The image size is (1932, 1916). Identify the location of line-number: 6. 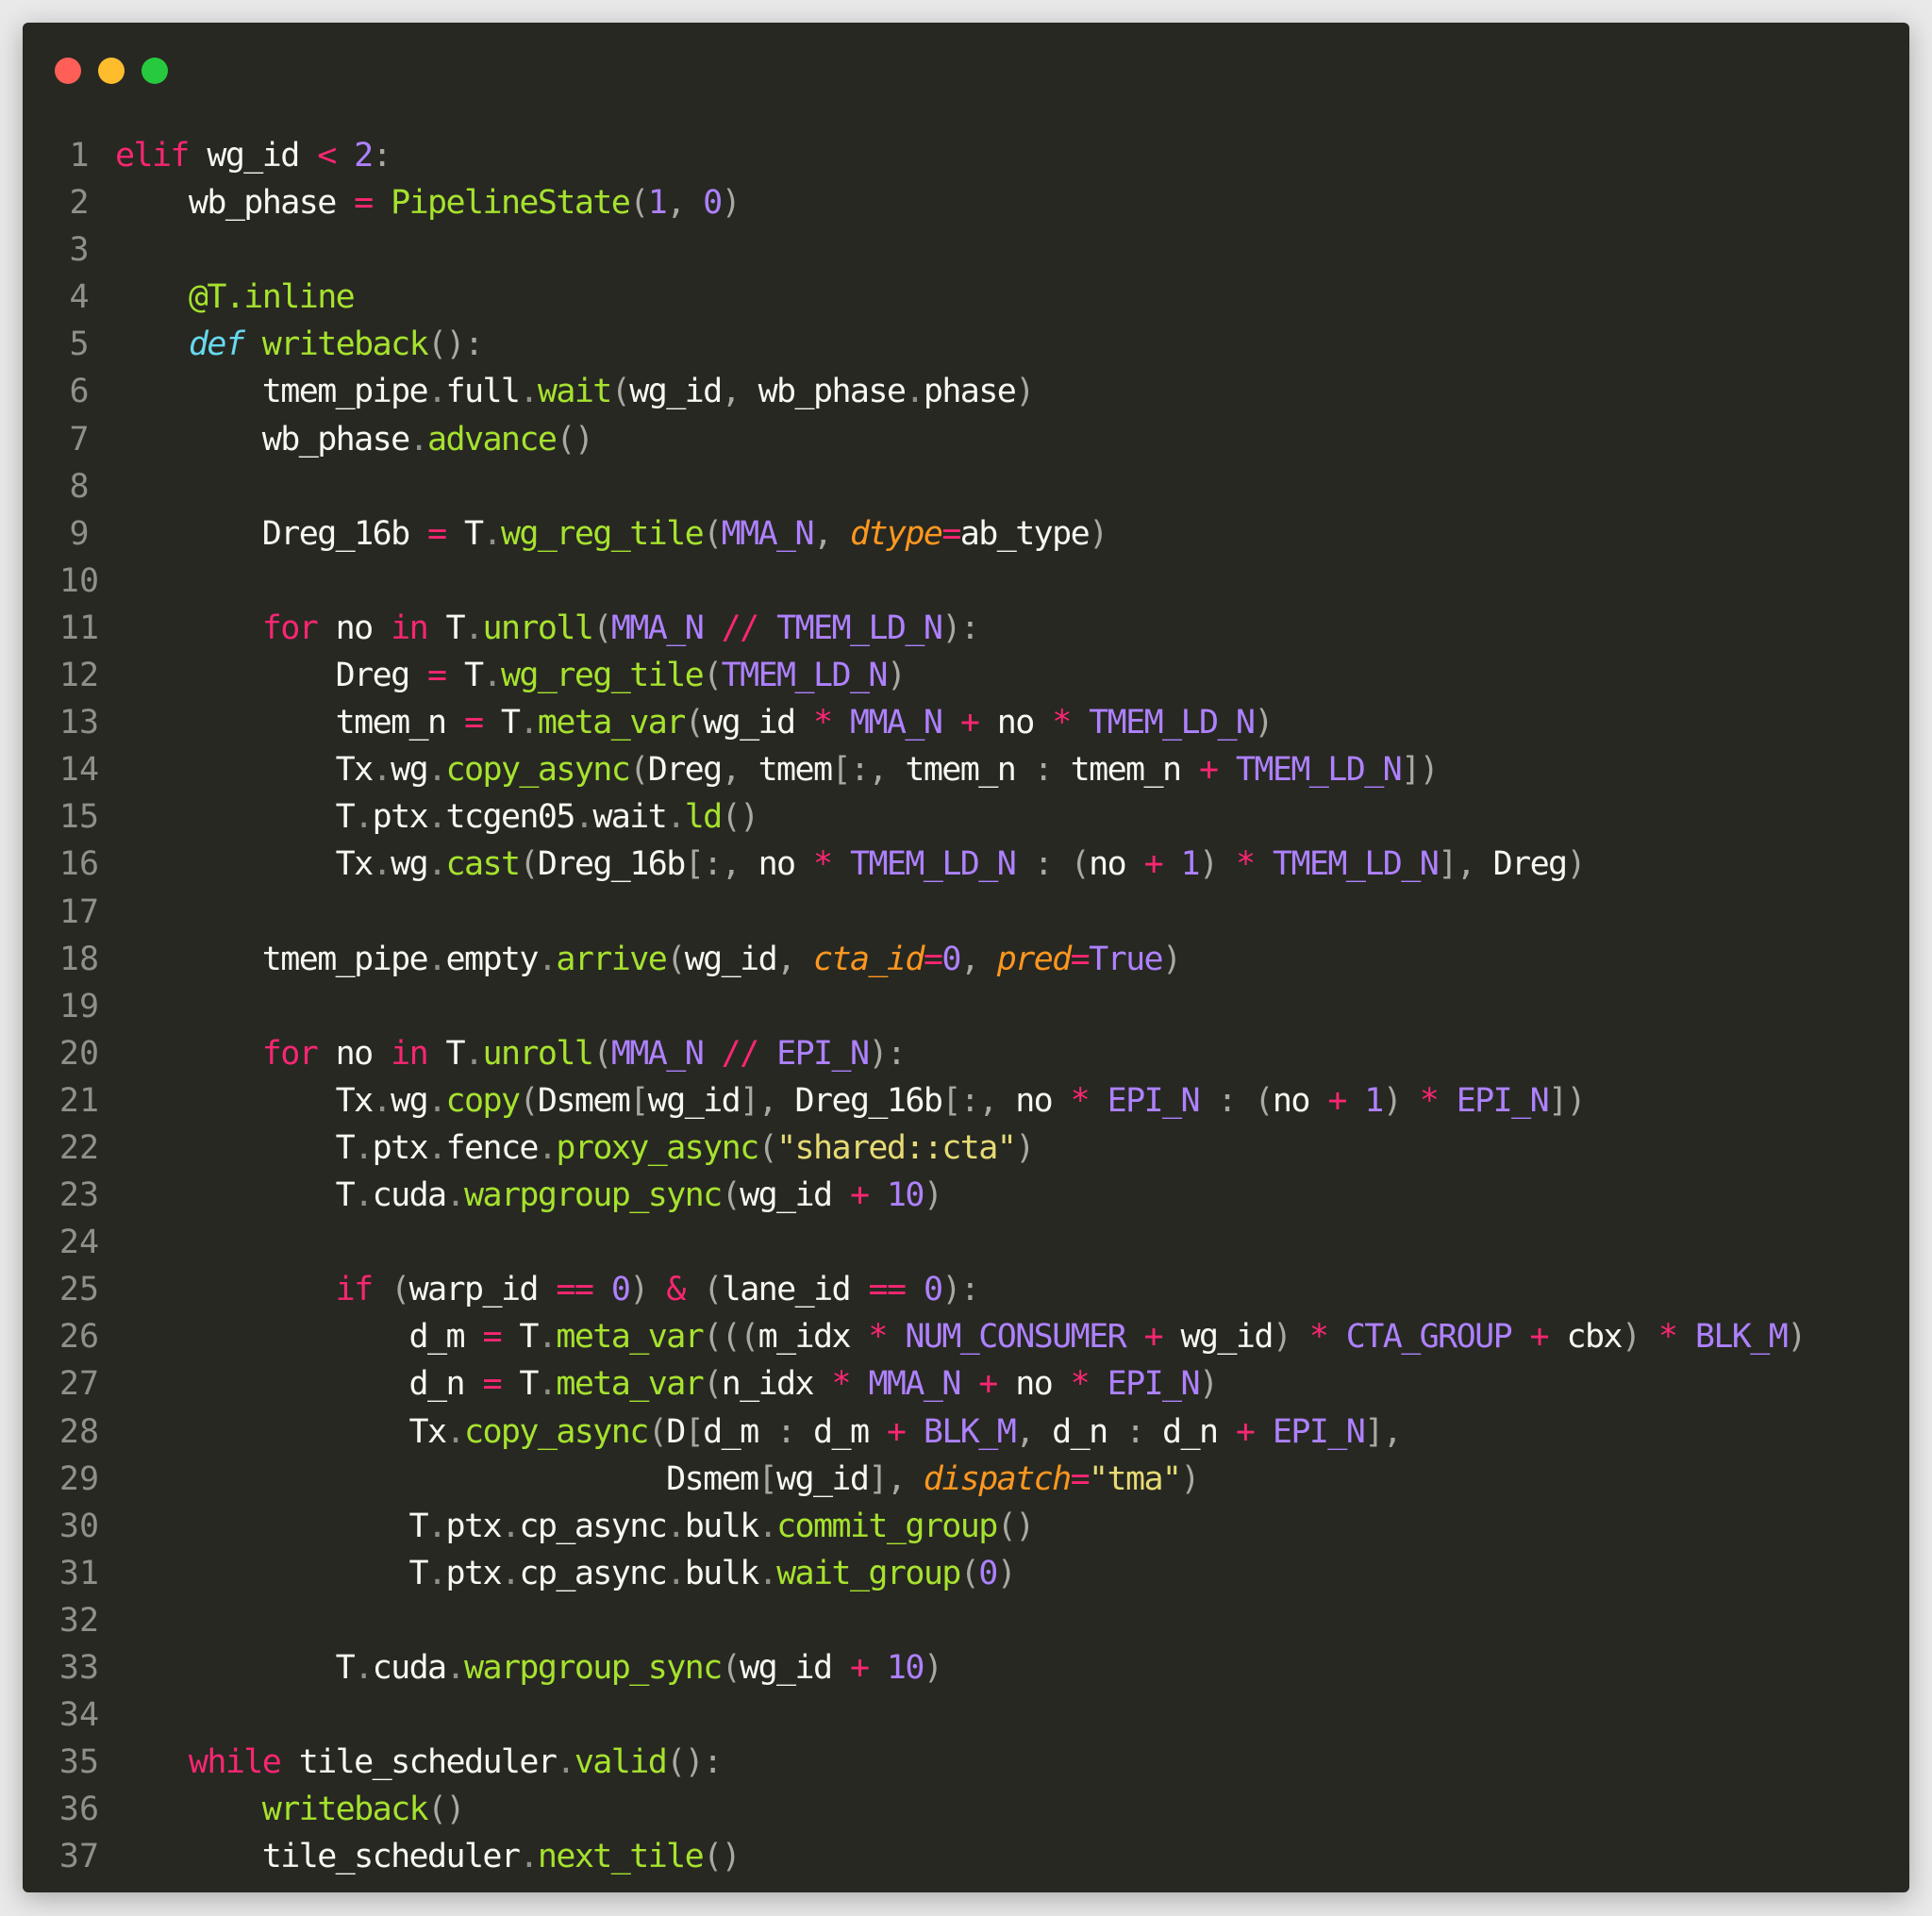
(79, 392).